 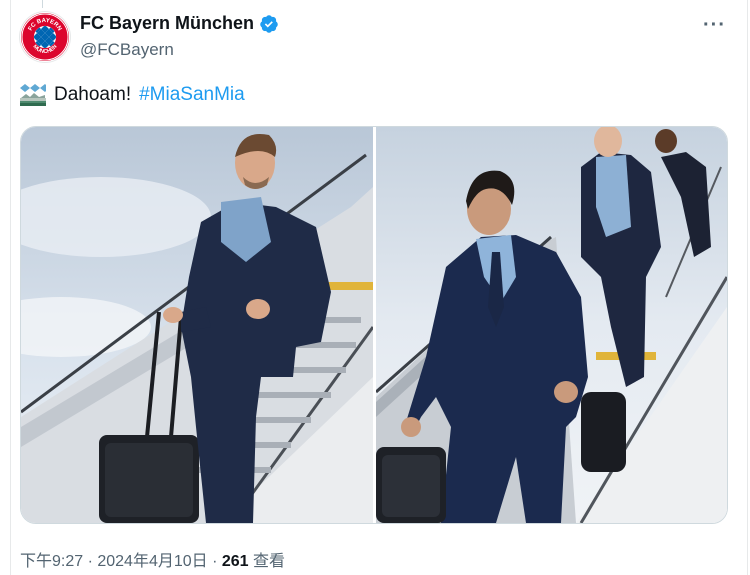 I want to click on fc-bayern-logo-icon: FC BAYERN MÜNCHEN, so click(x=45, y=37).